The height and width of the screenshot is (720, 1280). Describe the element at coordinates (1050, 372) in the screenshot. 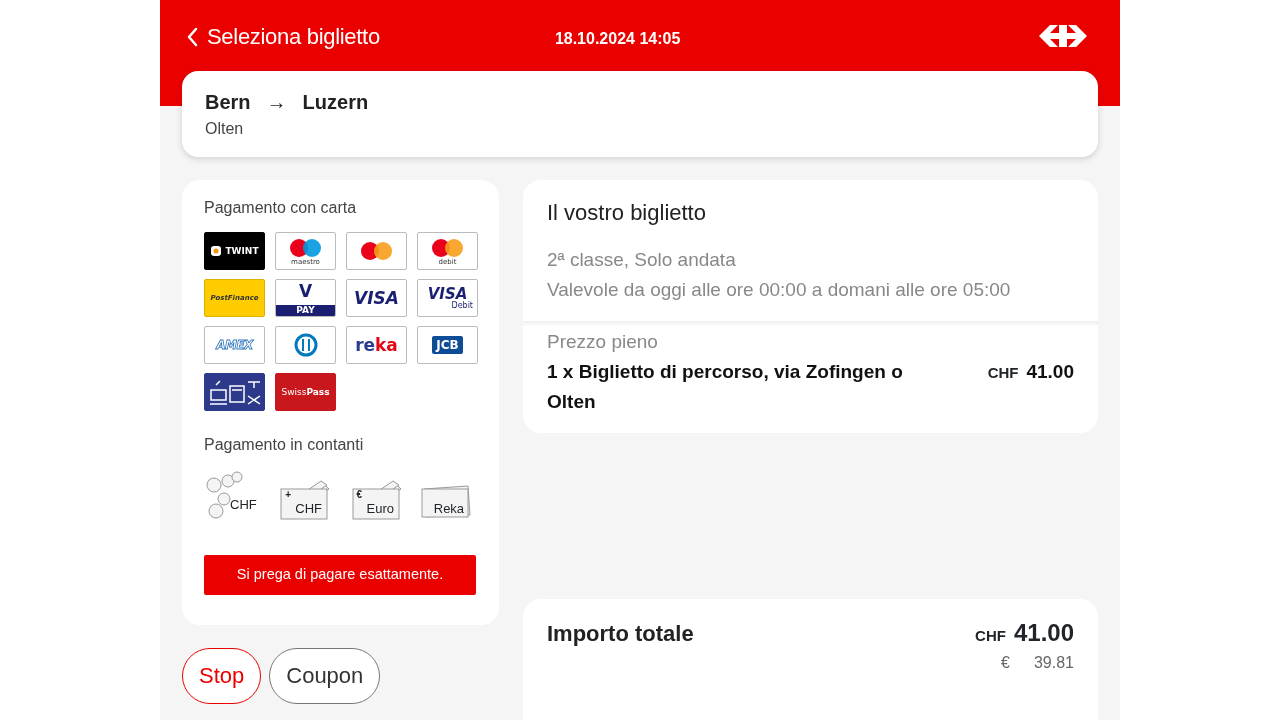

I see `ticket-price: 41.00` at that location.